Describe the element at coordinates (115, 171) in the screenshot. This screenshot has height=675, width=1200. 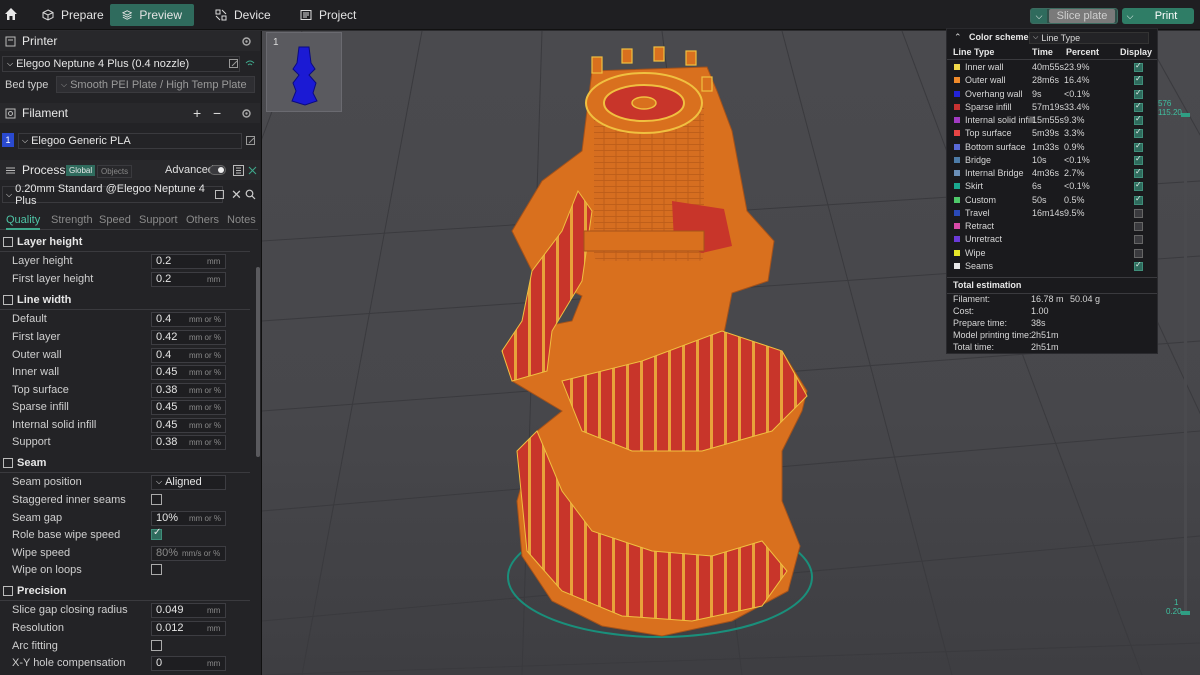
I see `objects-toggle: Objects` at that location.